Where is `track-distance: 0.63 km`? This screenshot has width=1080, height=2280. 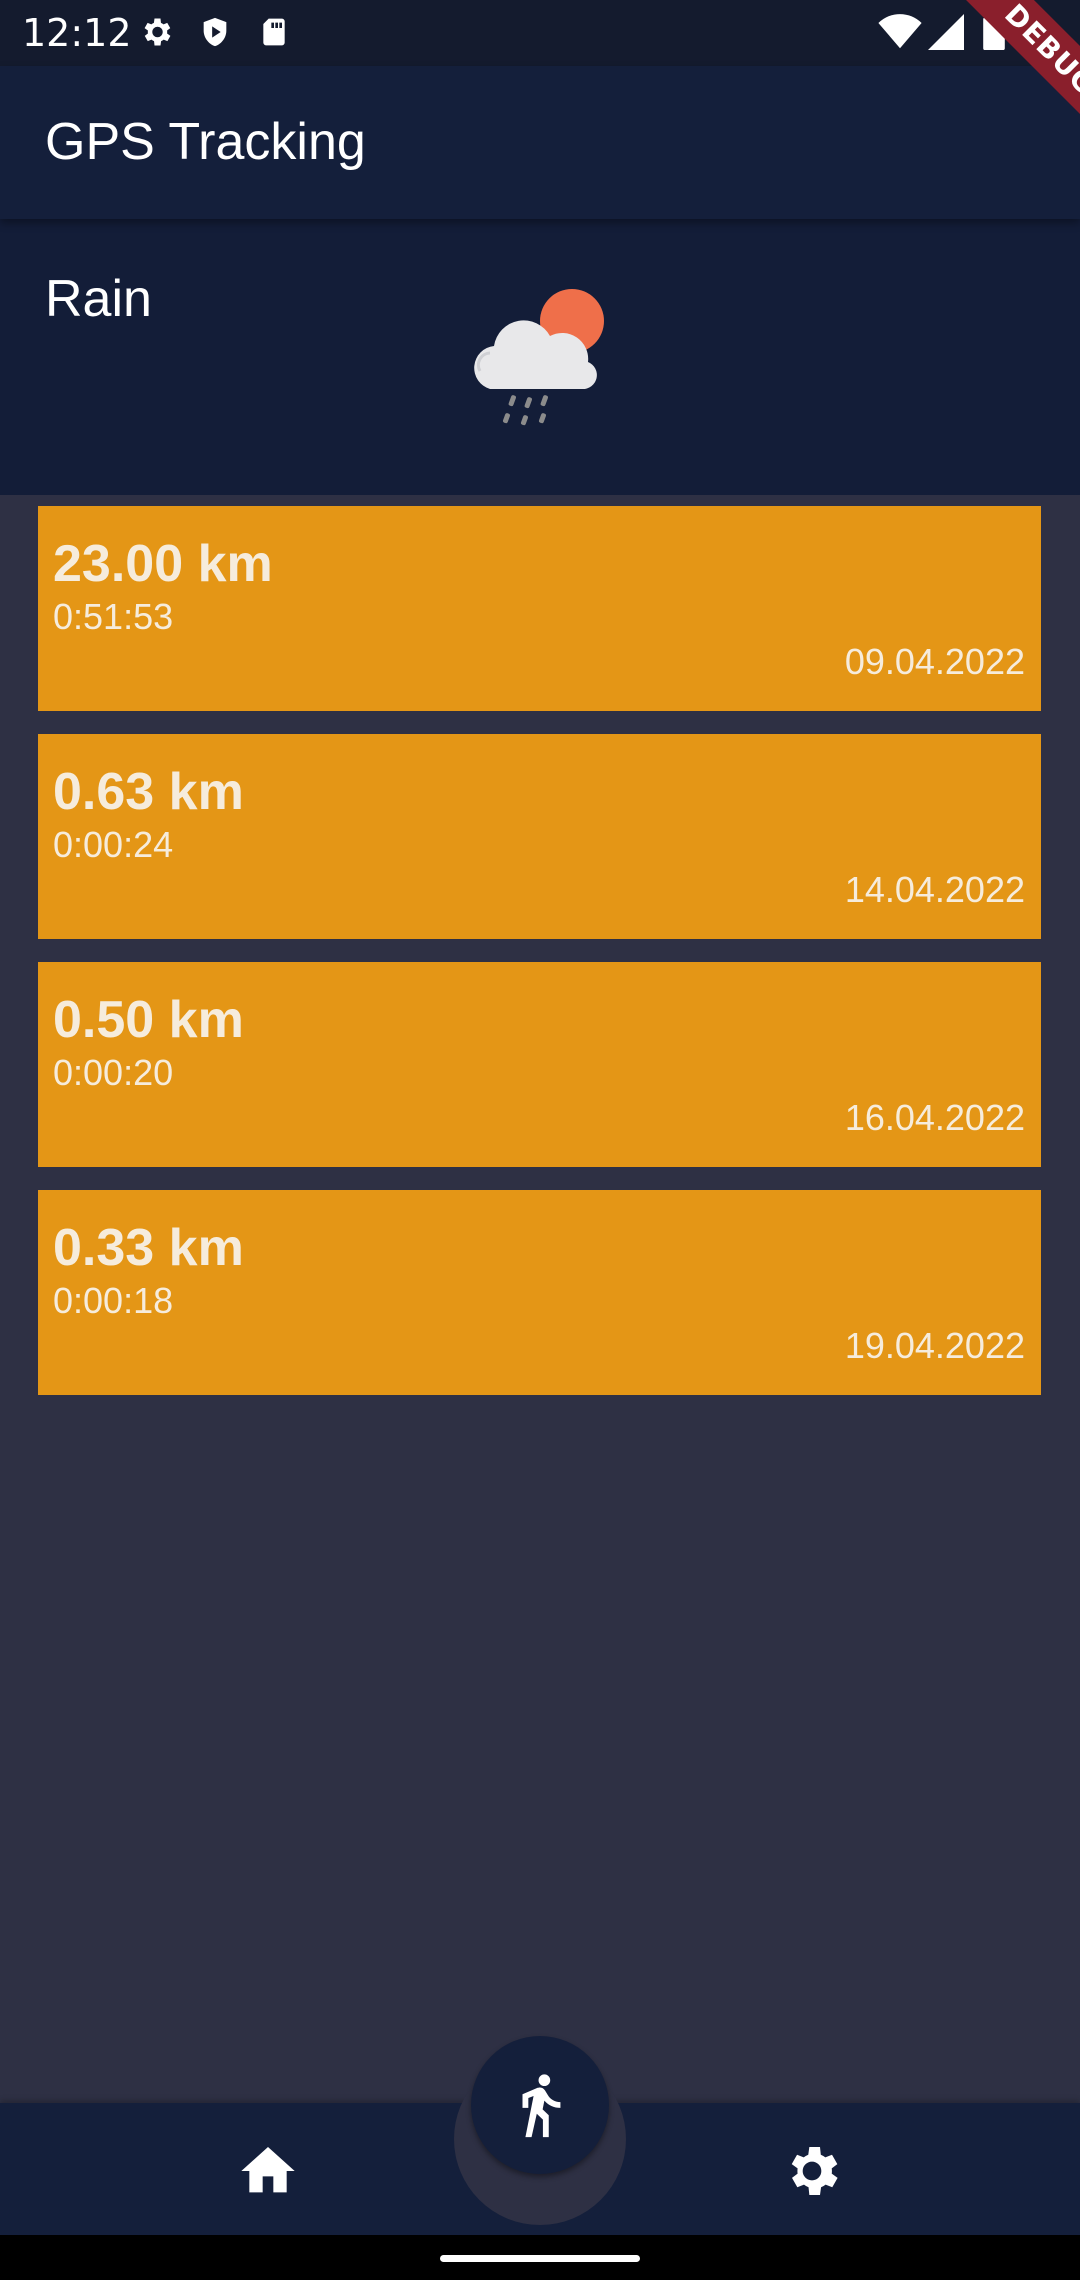 track-distance: 0.63 km is located at coordinates (148, 792).